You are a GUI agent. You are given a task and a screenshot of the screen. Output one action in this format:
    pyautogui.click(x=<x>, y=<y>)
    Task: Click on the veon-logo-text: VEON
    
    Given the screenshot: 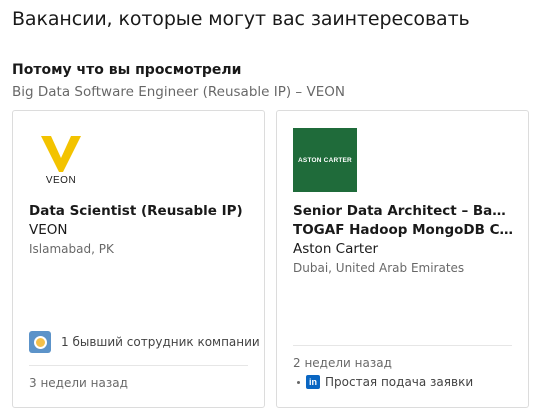 What is the action you would take?
    pyautogui.click(x=61, y=180)
    